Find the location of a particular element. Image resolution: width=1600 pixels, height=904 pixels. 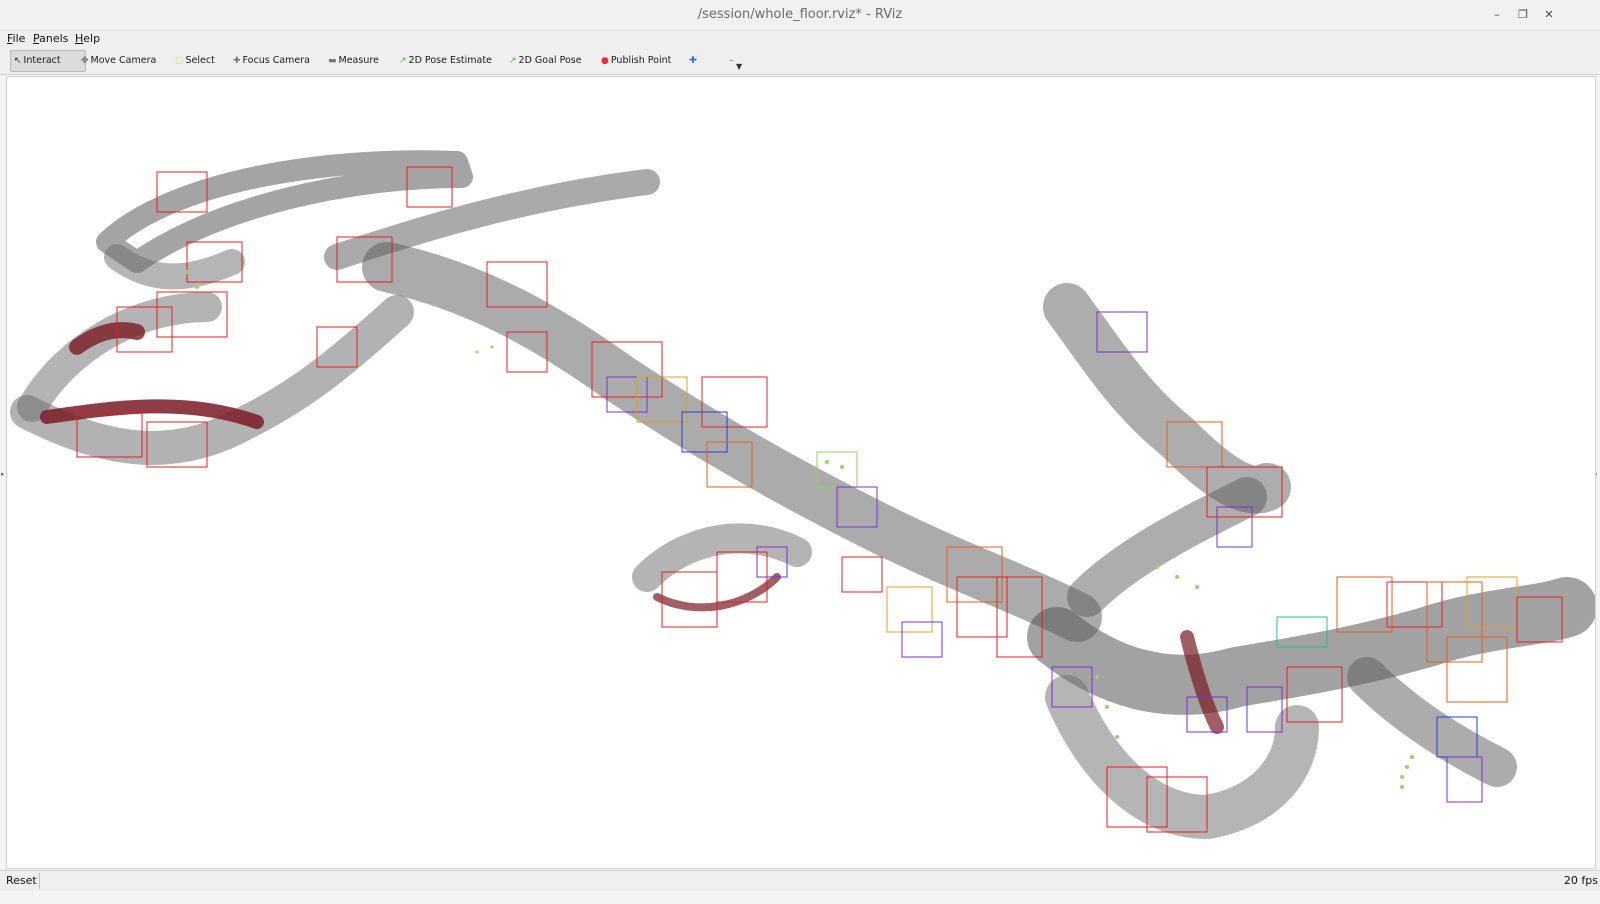

menu-file: File is located at coordinates (16, 38).